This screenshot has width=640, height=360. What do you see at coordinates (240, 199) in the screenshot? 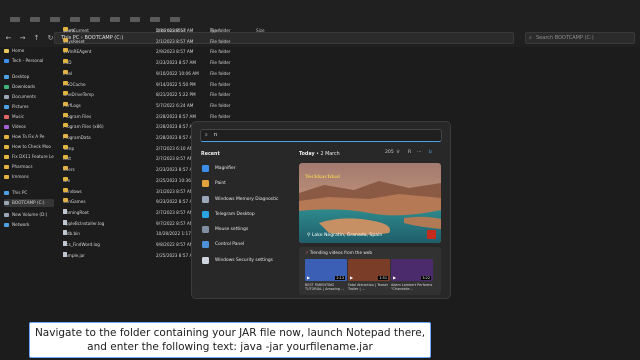
I see `recent-app: Windows Memory Diagnostic` at bounding box center [240, 199].